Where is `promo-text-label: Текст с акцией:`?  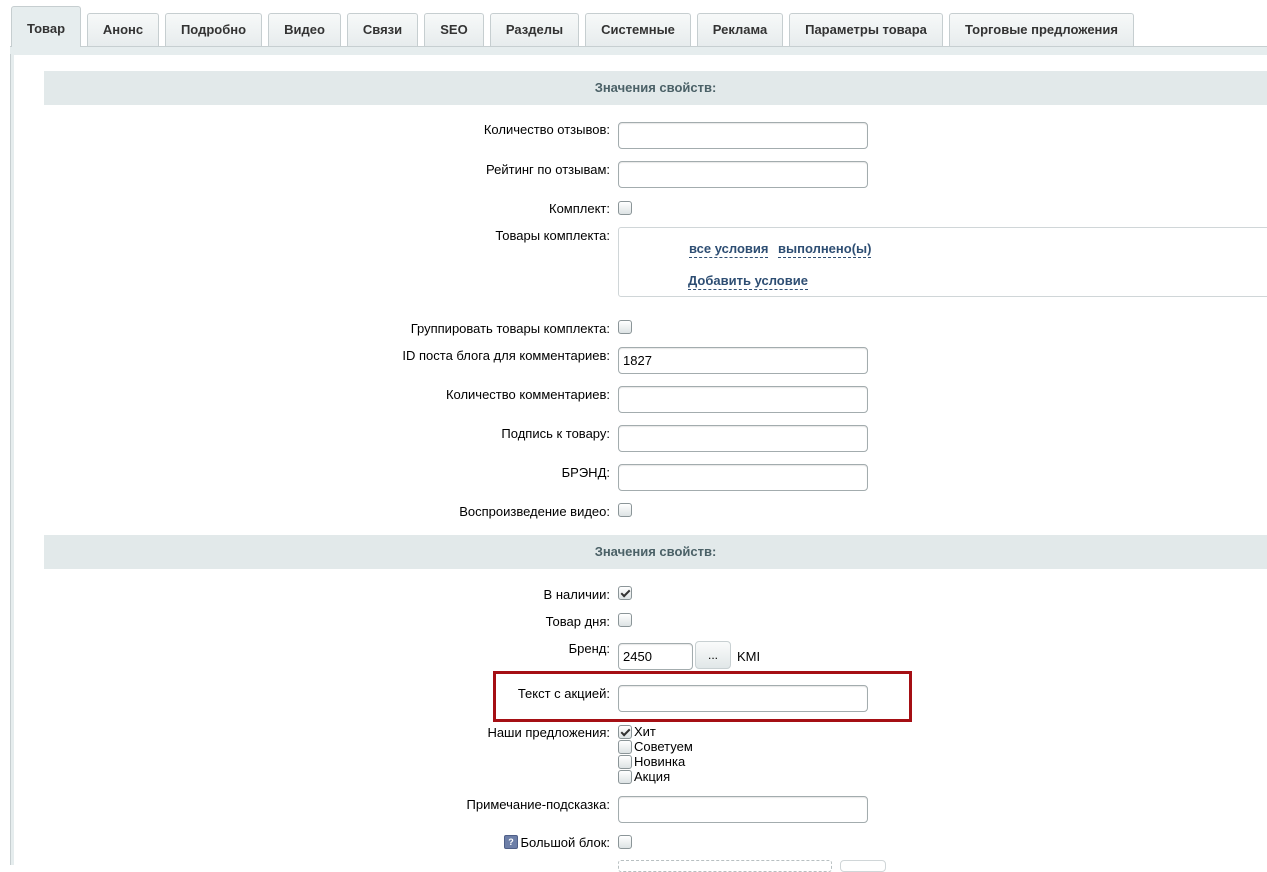
promo-text-label: Текст с акцией: is located at coordinates (563, 693).